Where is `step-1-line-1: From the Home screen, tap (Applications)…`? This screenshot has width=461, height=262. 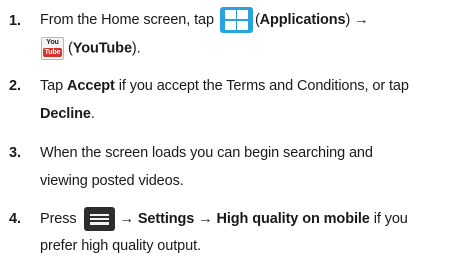 step-1-line-1: From the Home screen, tap (Applications)… is located at coordinates (204, 20).